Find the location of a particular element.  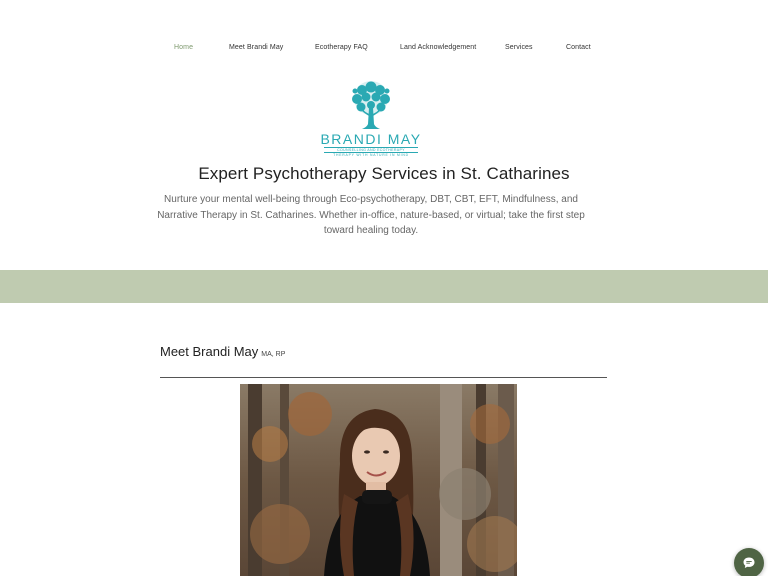

section-divider is located at coordinates (383, 377).